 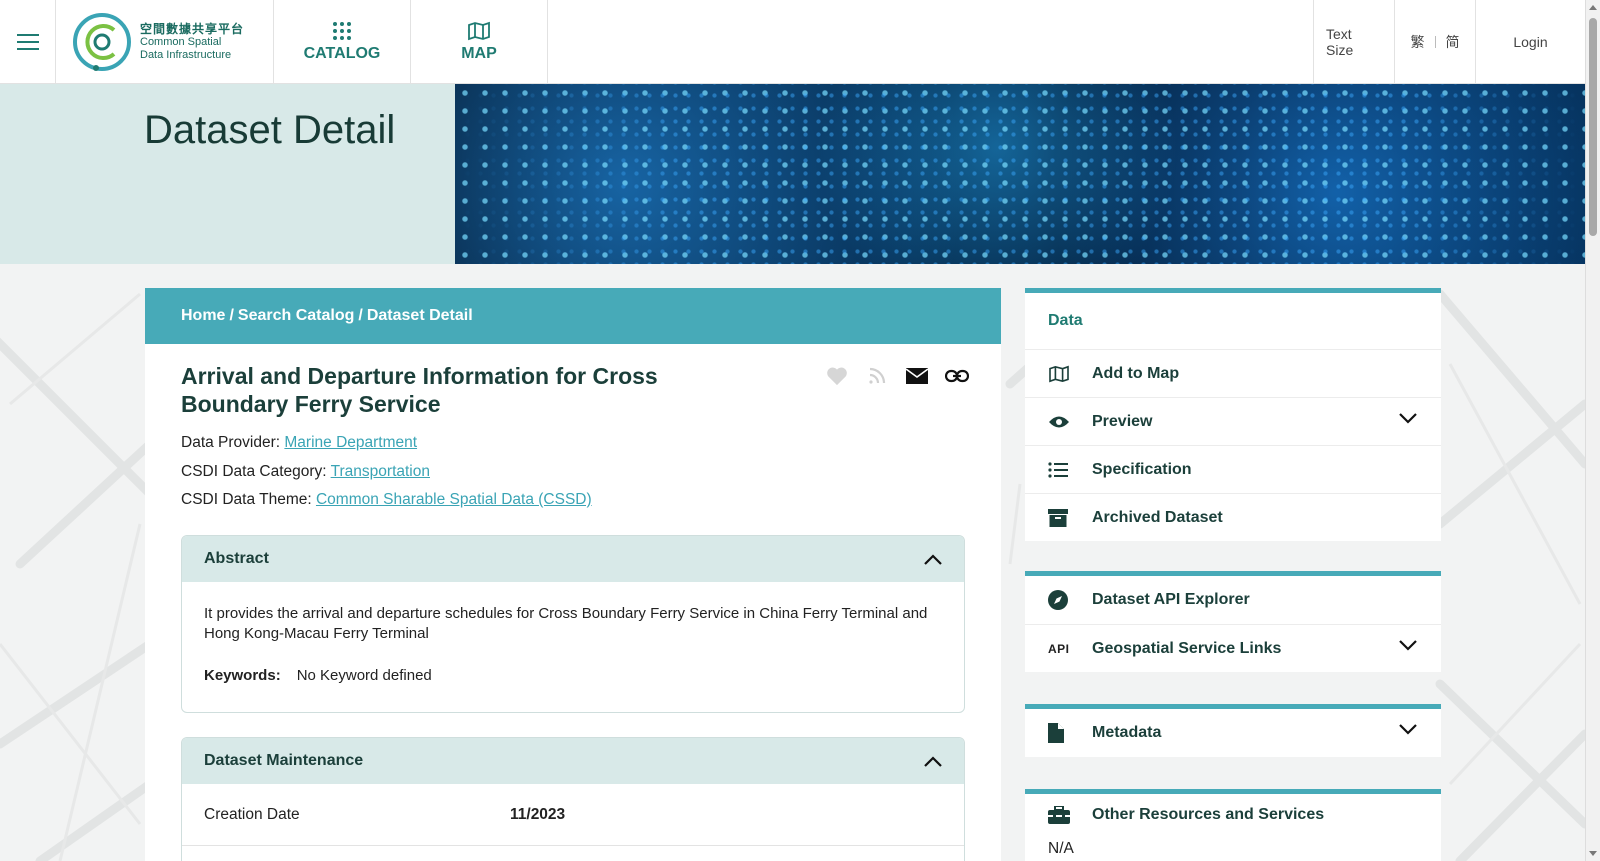 I want to click on maintenance-header: Dataset Maintenance, so click(x=573, y=761).